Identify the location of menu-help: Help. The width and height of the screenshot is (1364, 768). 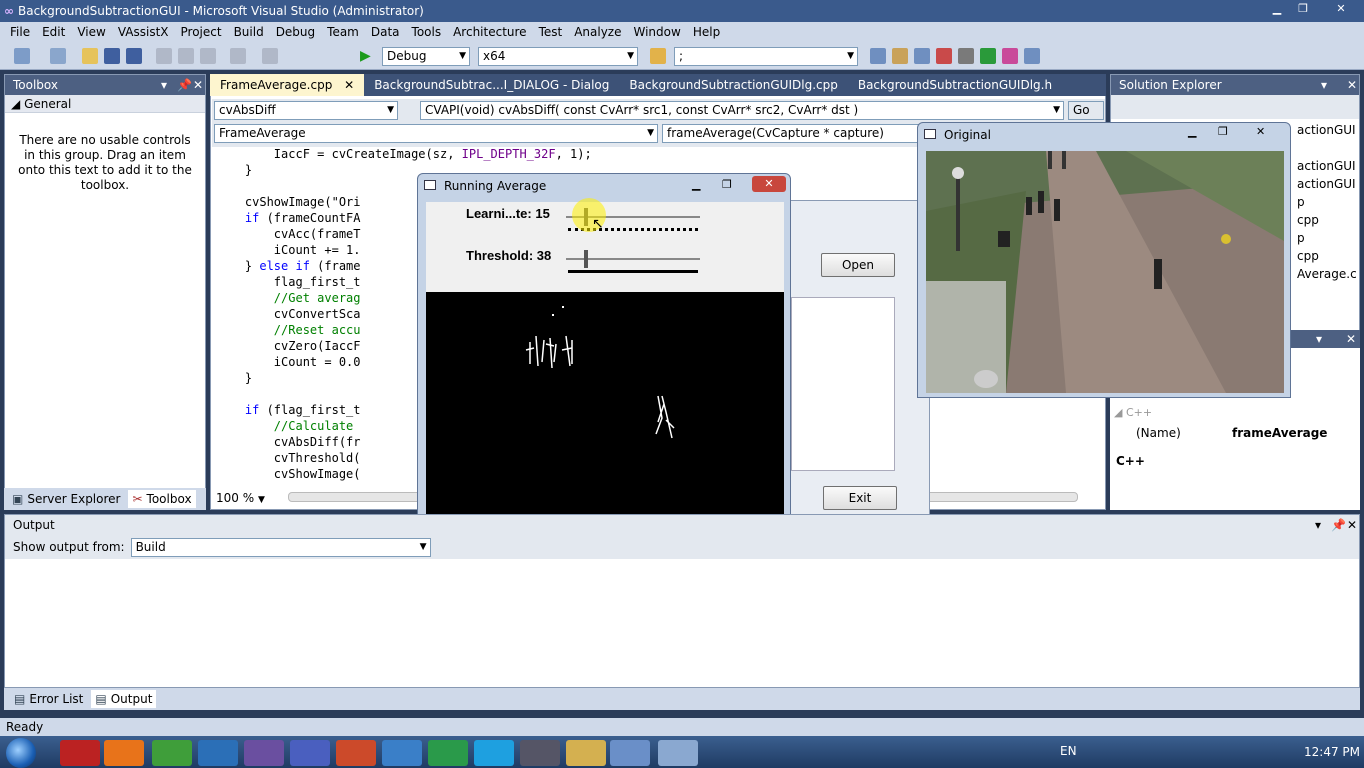
(706, 32).